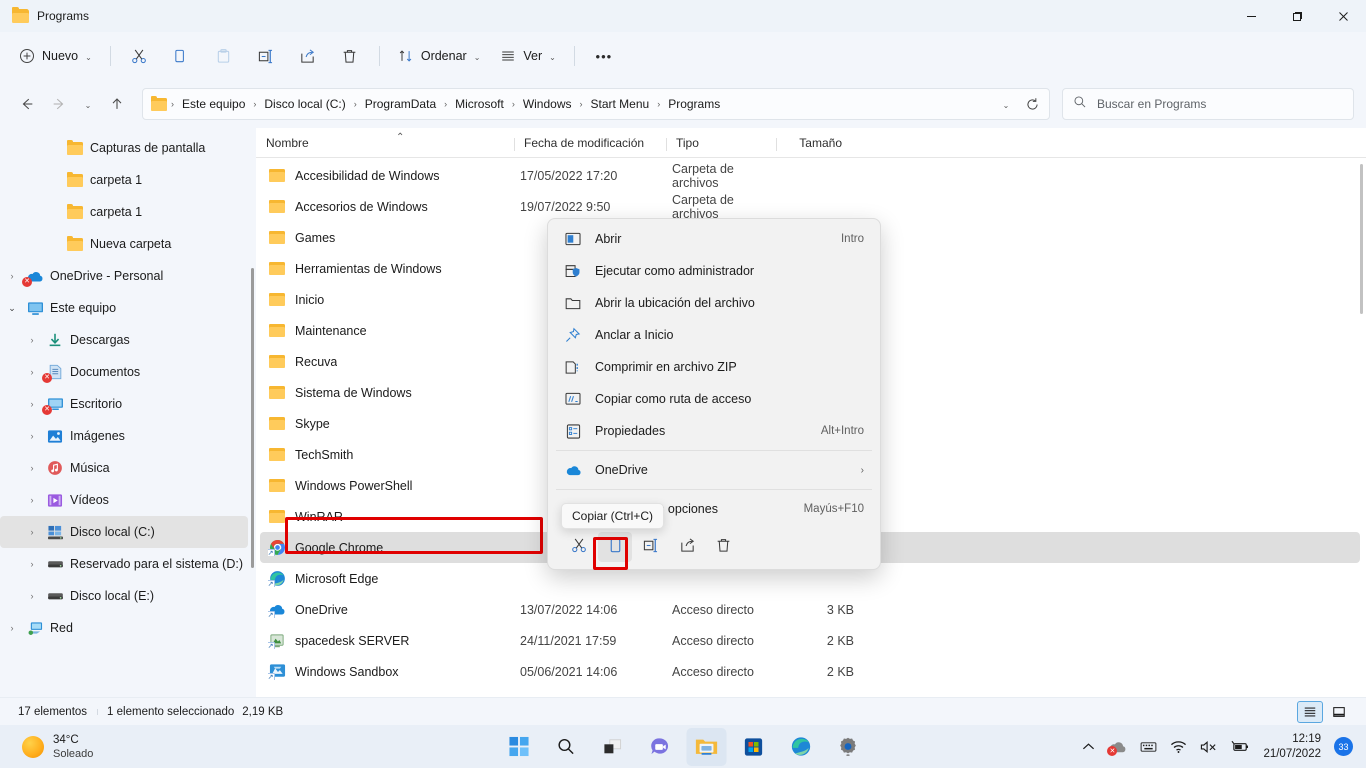 The width and height of the screenshot is (1366, 768). I want to click on microsoft-store-button, so click(754, 747).